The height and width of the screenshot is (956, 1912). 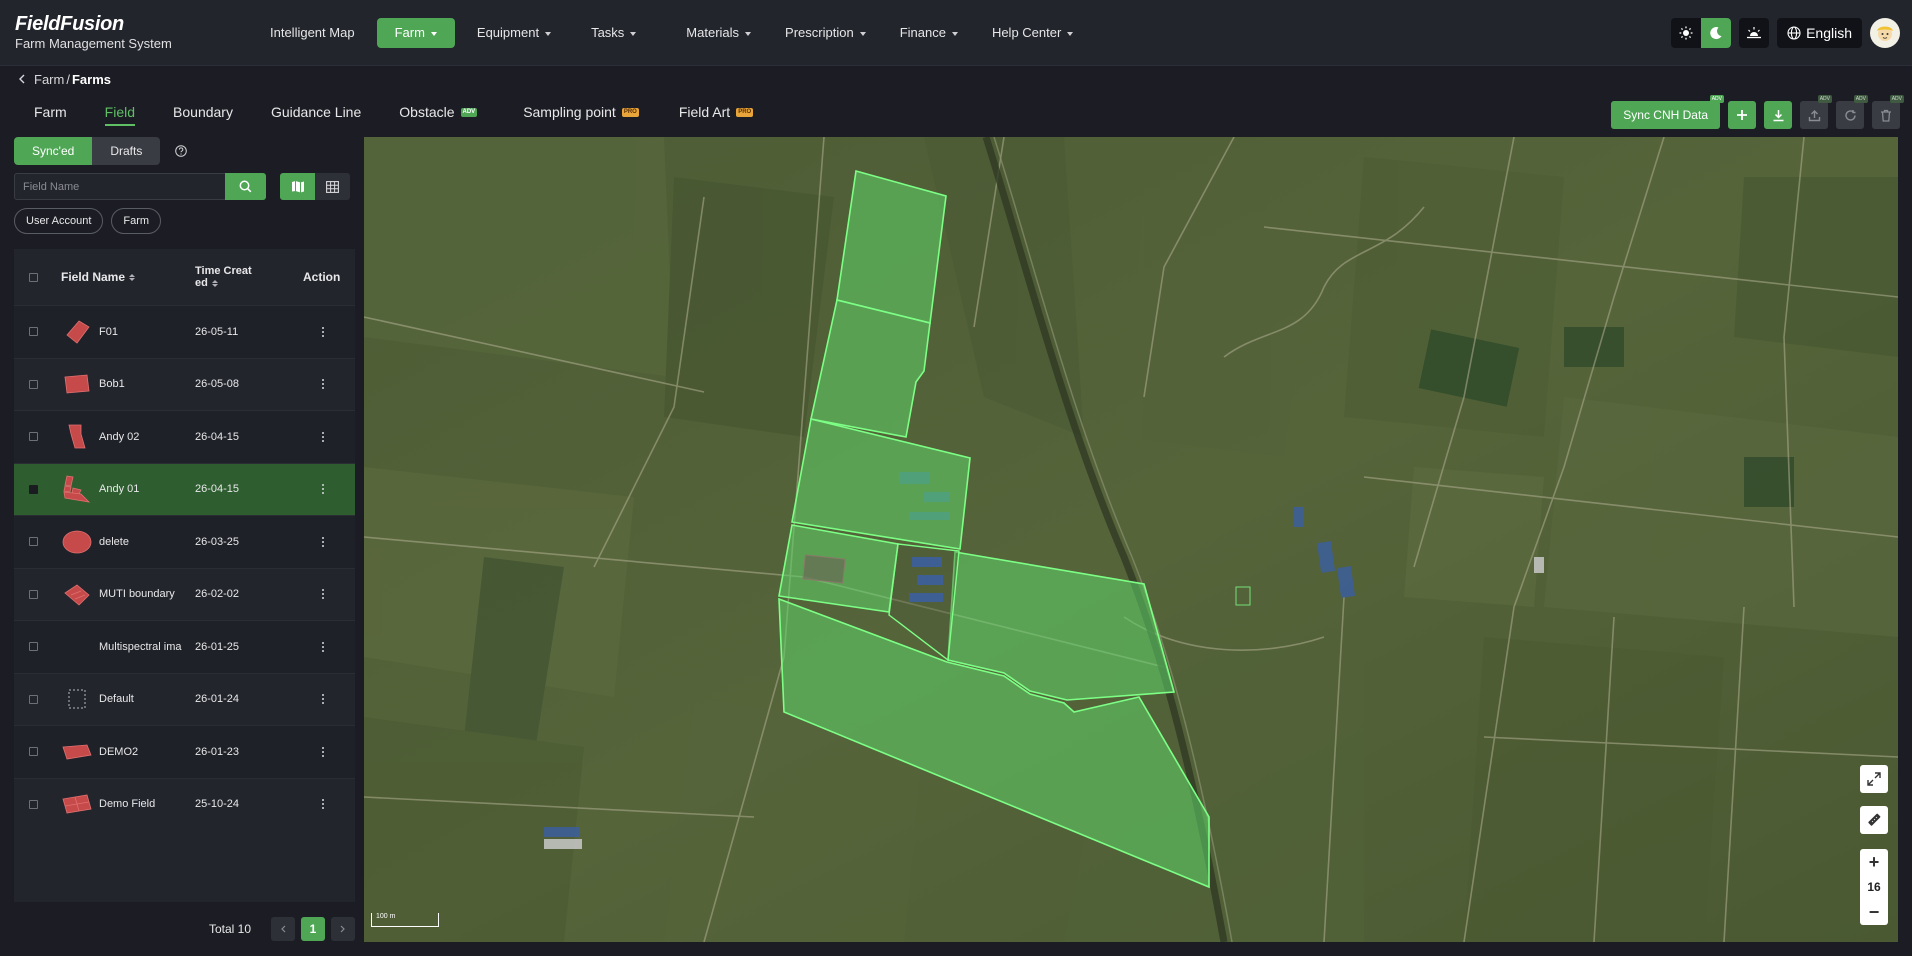 I want to click on user-avatar, so click(x=1885, y=33).